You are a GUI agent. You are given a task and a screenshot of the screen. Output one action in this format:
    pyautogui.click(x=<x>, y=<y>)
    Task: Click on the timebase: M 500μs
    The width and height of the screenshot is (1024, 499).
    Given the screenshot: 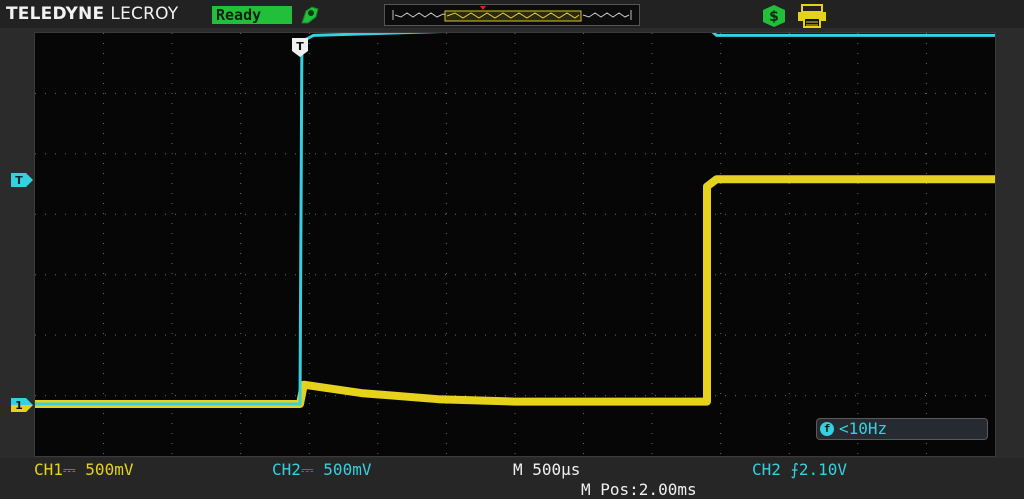 What is the action you would take?
    pyautogui.click(x=546, y=469)
    